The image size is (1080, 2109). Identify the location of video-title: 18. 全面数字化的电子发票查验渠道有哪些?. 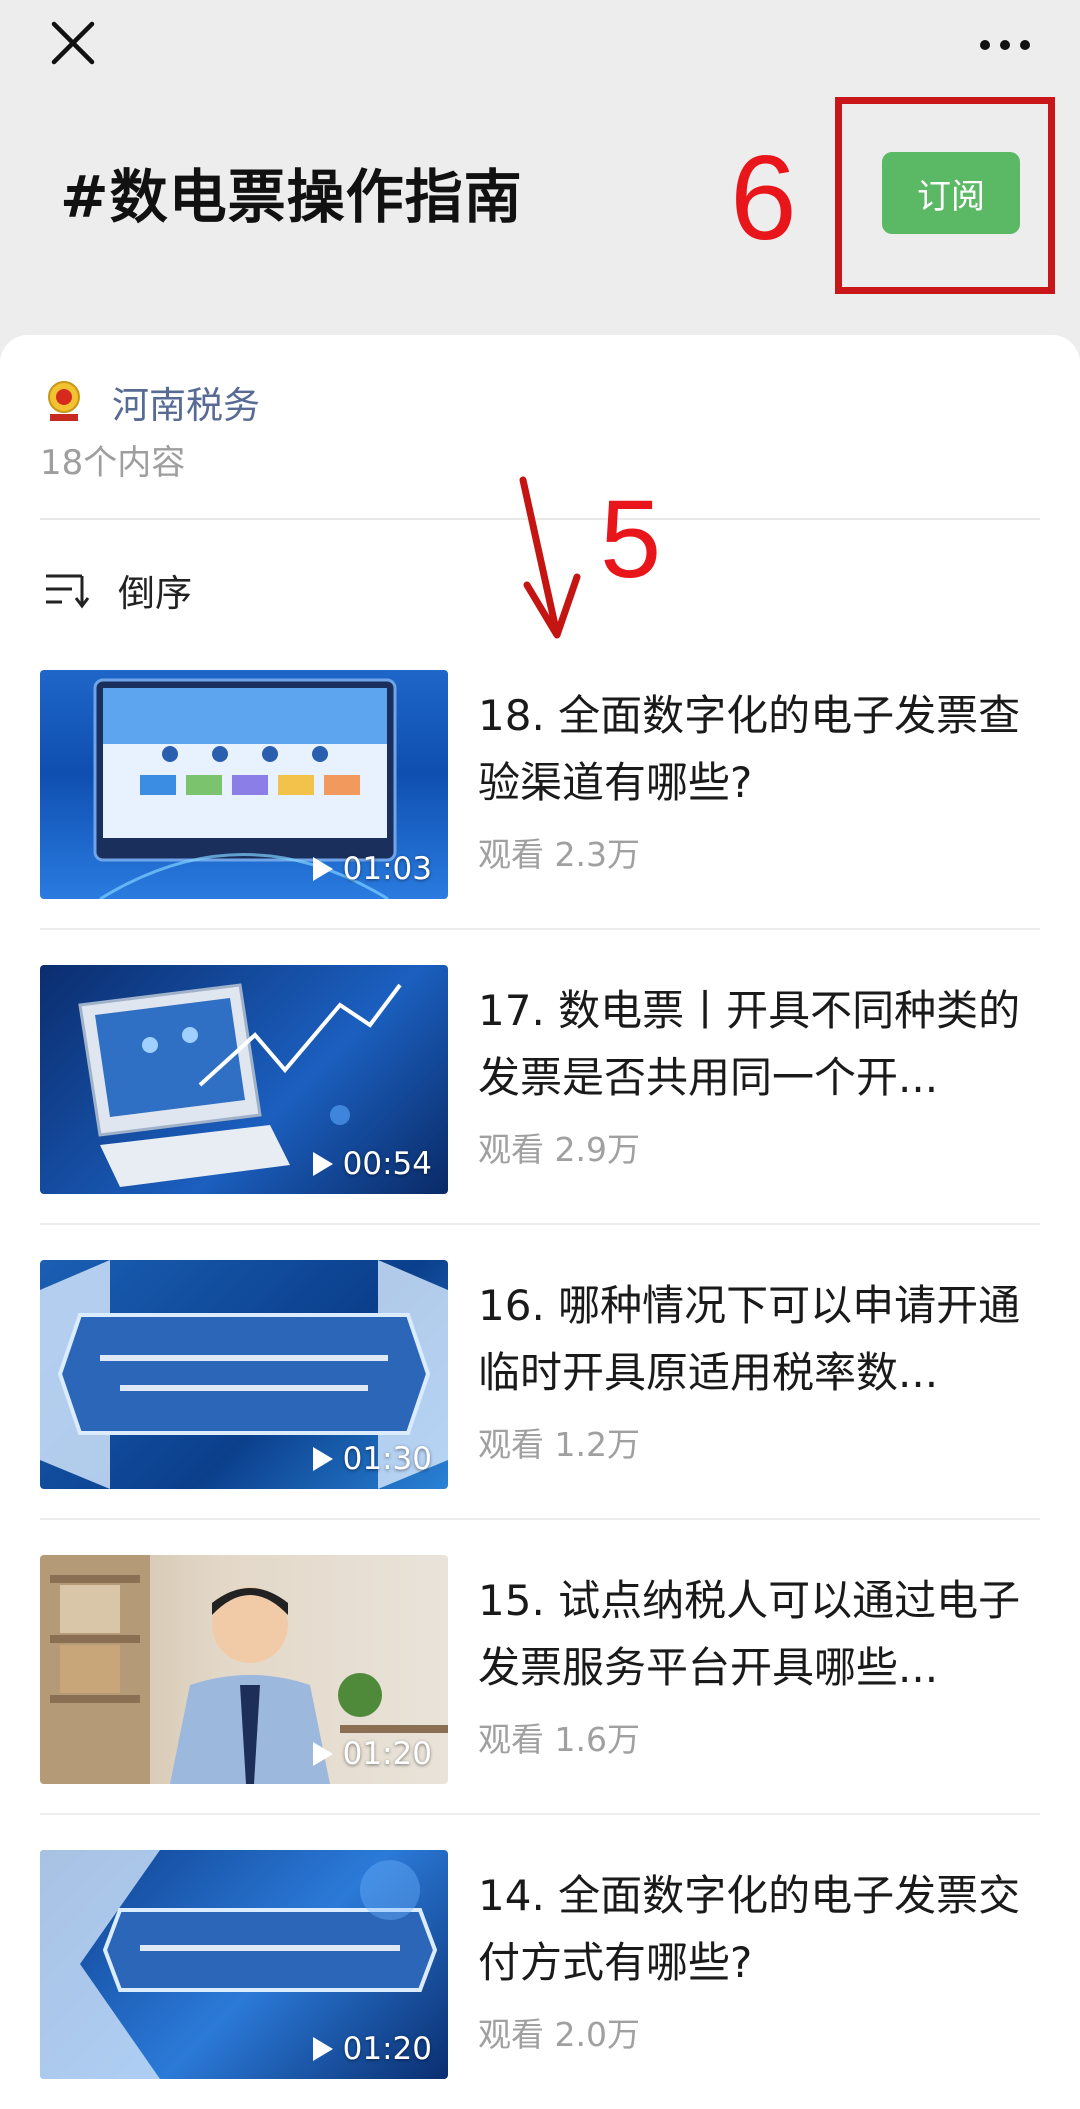
(749, 749).